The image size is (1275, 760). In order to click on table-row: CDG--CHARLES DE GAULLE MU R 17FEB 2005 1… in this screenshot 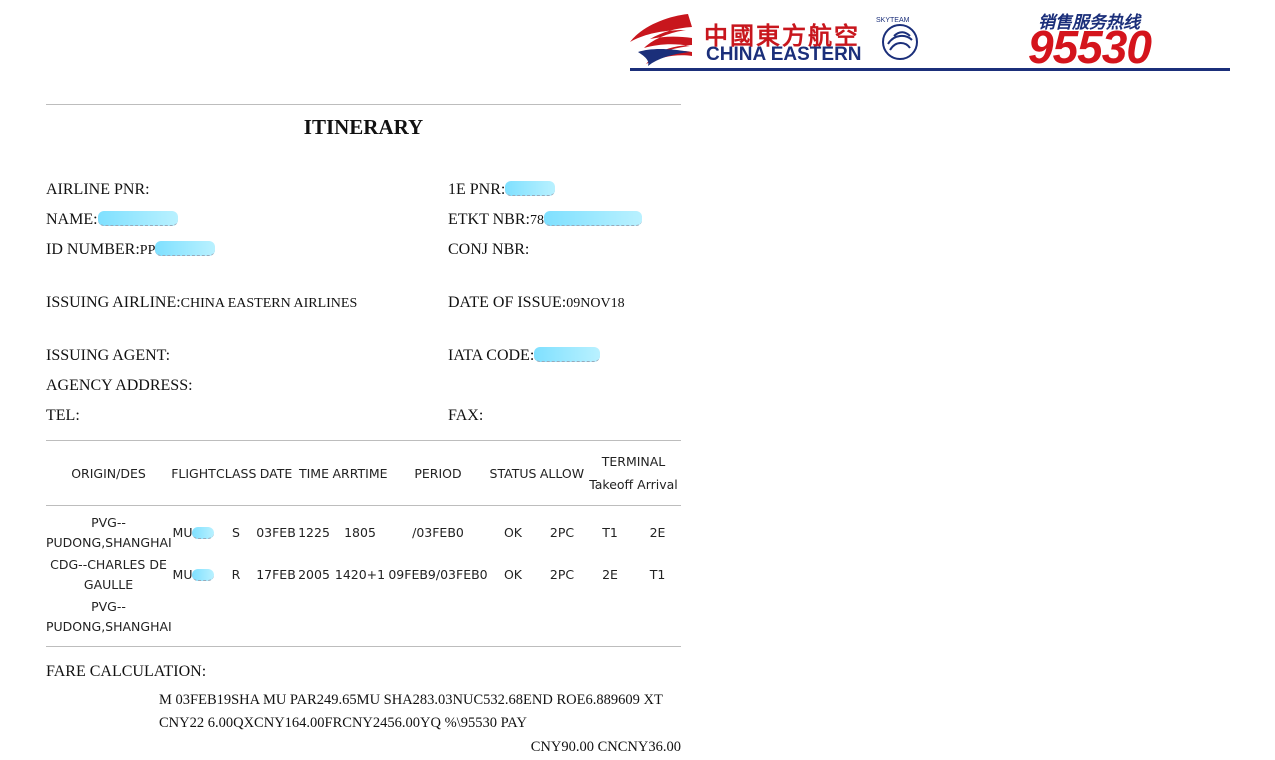, I will do `click(363, 575)`.